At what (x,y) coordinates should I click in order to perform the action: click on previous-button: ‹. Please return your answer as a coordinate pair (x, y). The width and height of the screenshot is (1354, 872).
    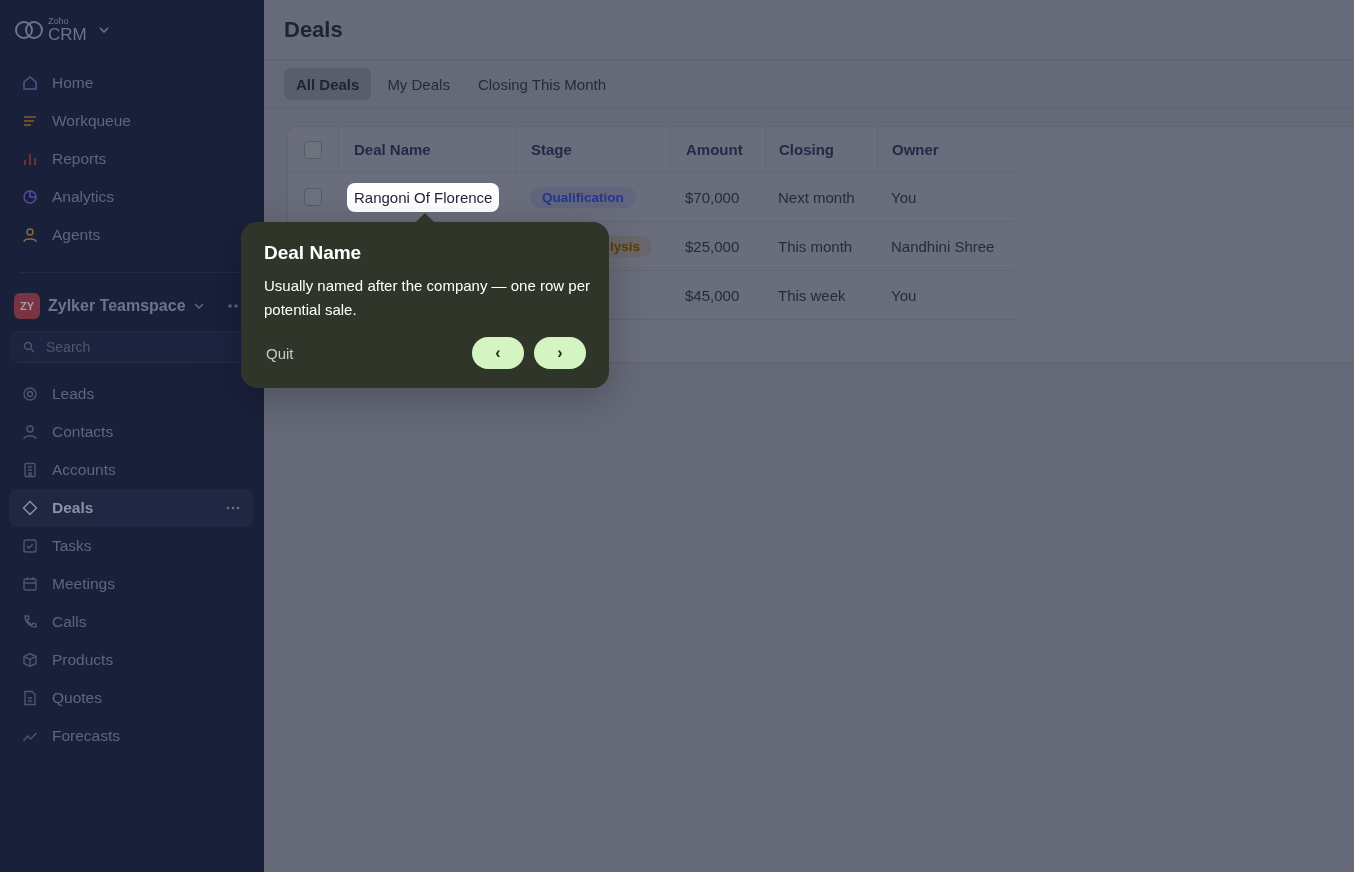
    Looking at the image, I should click on (498, 353).